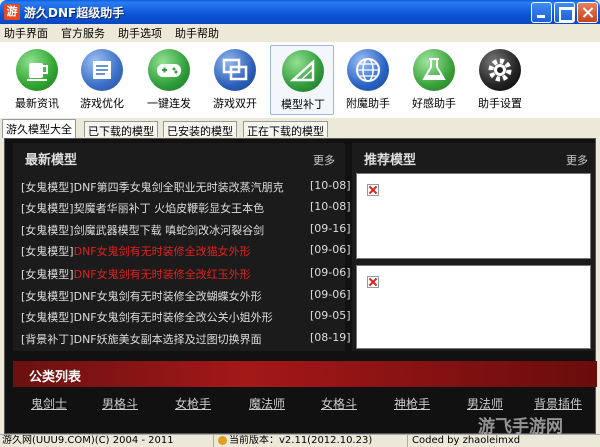 The image size is (600, 447). What do you see at coordinates (313, 441) in the screenshot?
I see `status-version: 当前版本：v2.11(2012.10.23)` at bounding box center [313, 441].